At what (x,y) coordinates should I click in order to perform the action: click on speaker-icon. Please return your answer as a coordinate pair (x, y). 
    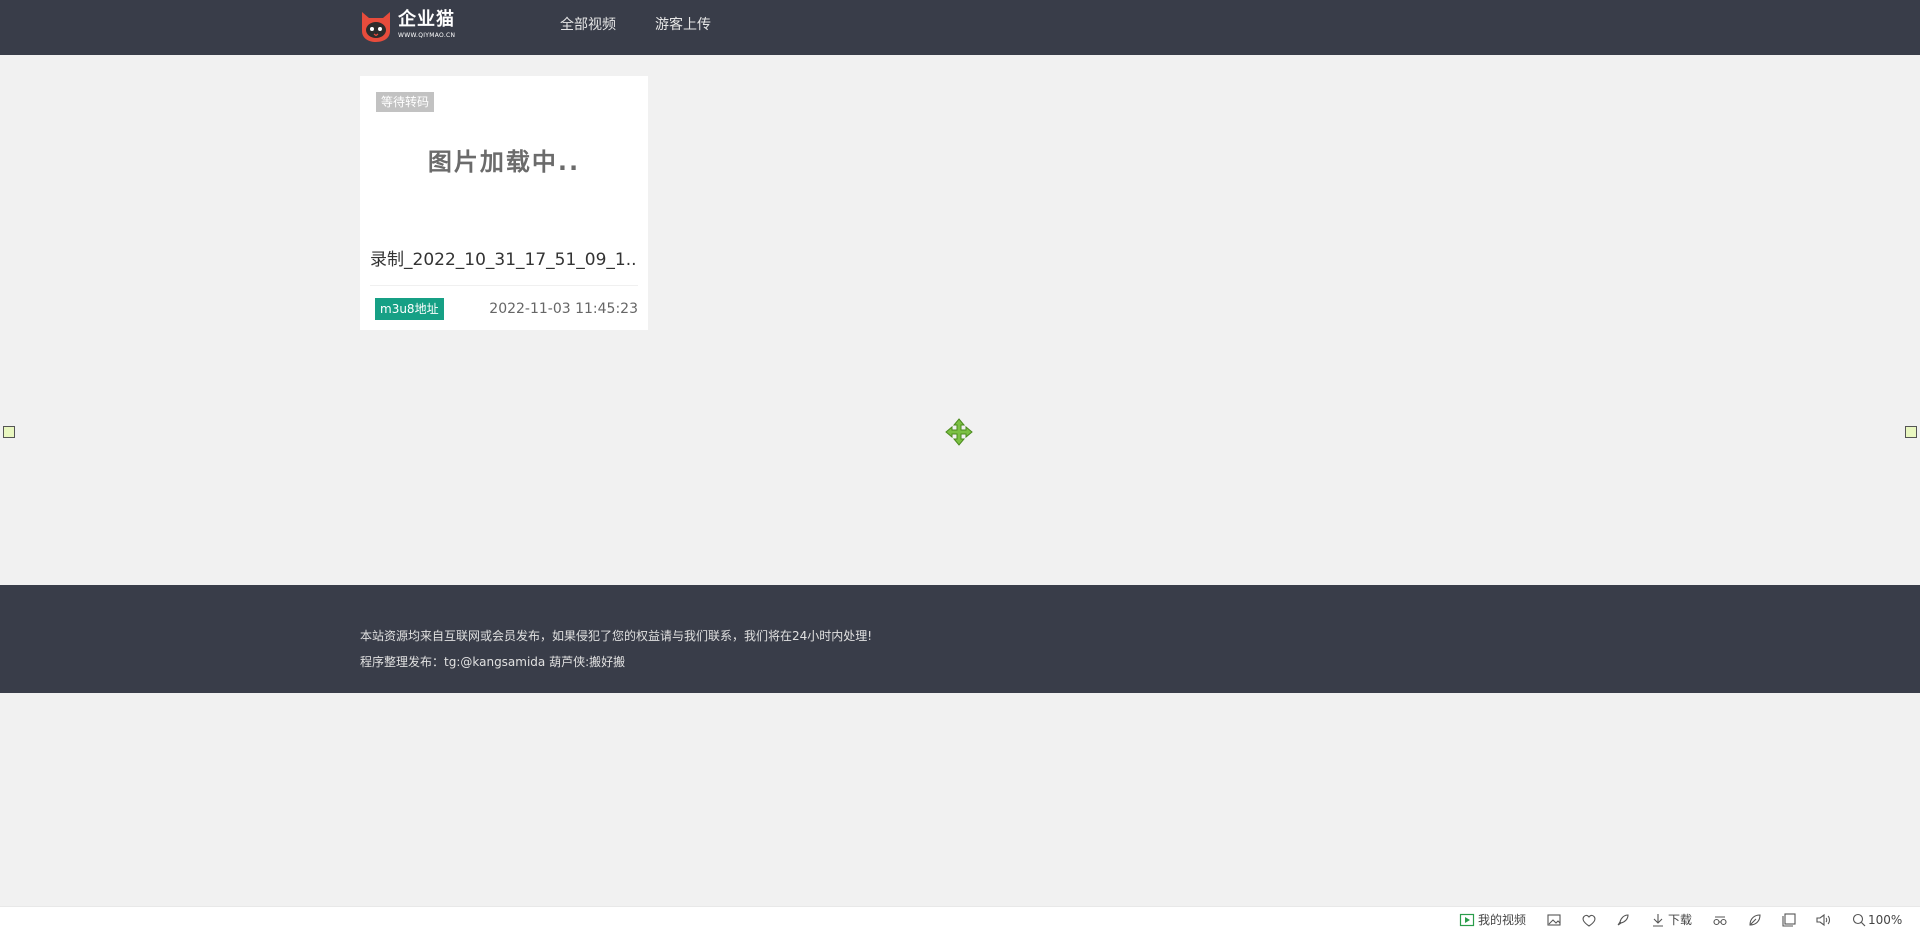
    Looking at the image, I should click on (1823, 919).